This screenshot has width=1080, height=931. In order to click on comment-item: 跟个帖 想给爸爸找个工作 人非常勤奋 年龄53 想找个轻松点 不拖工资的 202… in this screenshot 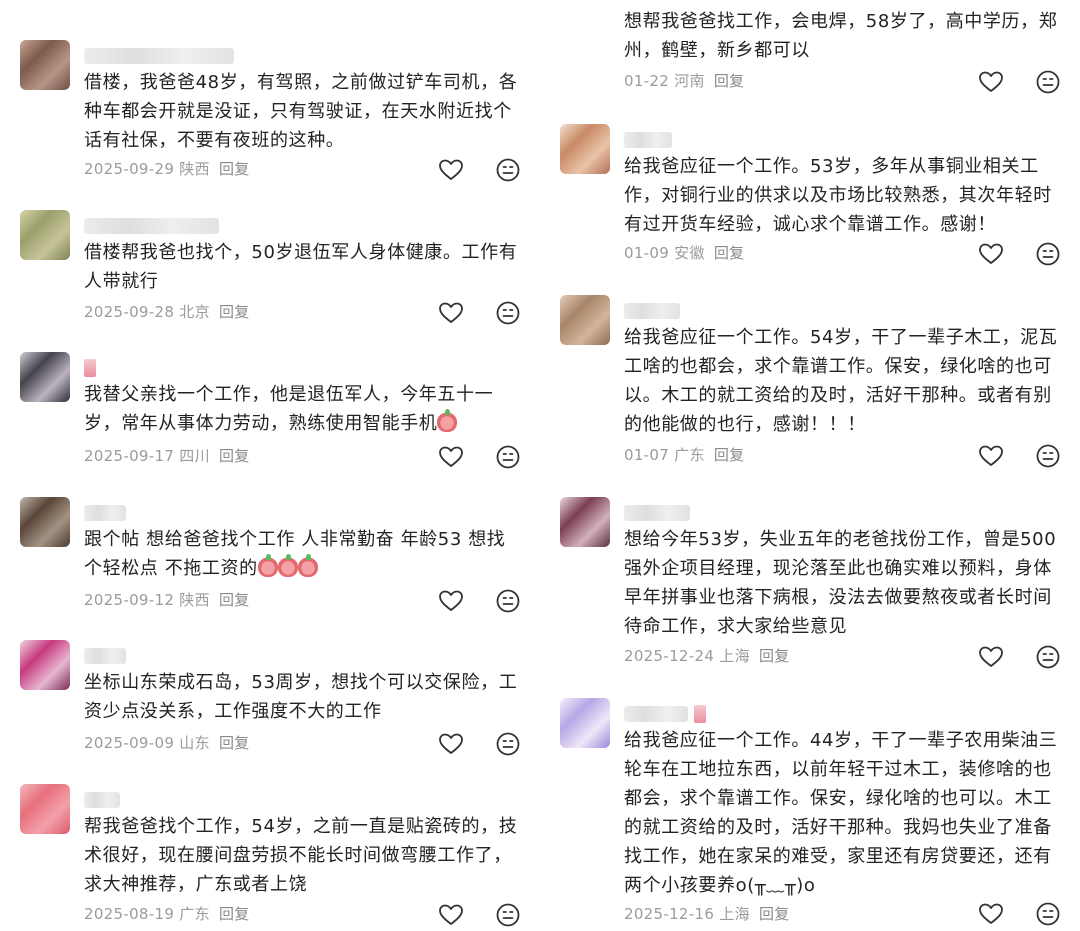, I will do `click(270, 557)`.